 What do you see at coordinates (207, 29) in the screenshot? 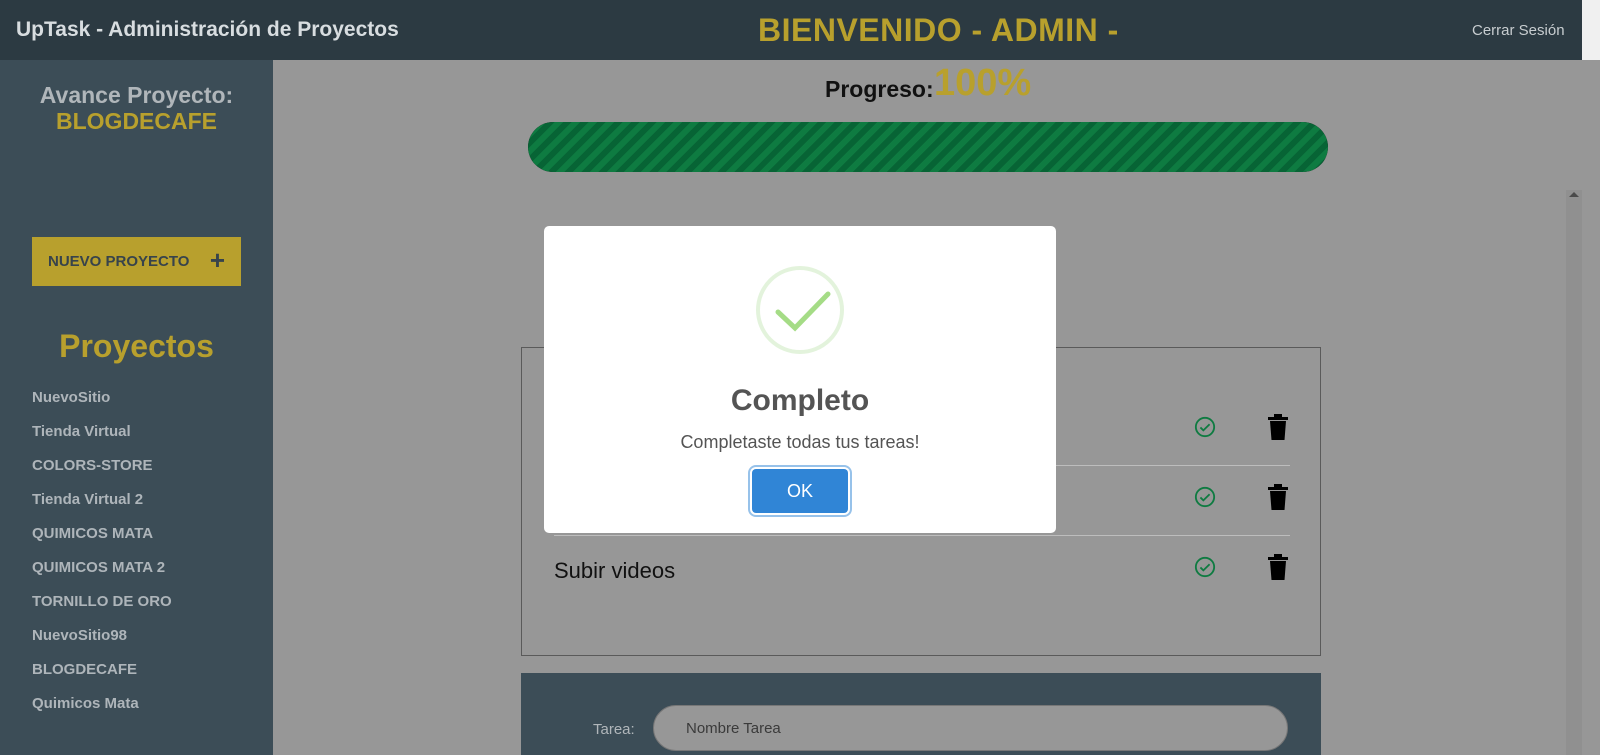
I see `app-title: UpTask - Administración de Proyectos` at bounding box center [207, 29].